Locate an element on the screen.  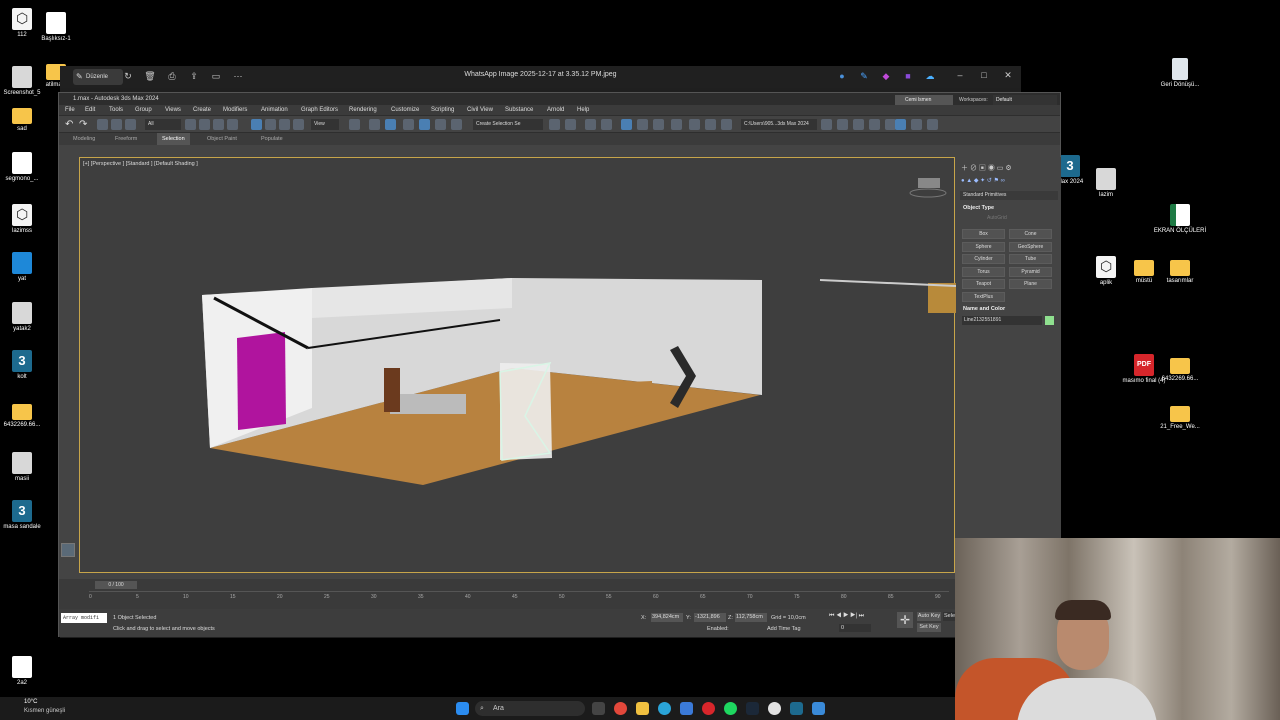
scale-icon is located at coordinates (284, 124).